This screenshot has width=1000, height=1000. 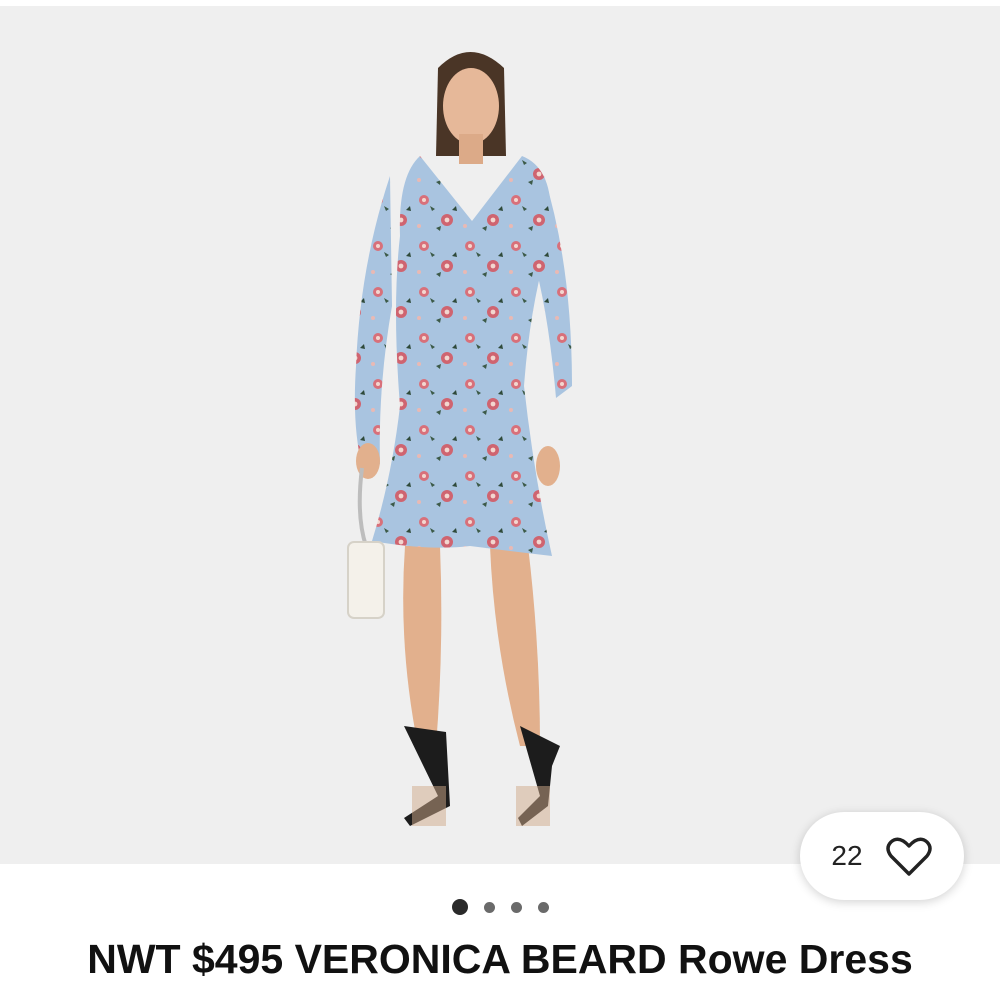 What do you see at coordinates (500, 907) in the screenshot?
I see `image-carousel-indicator` at bounding box center [500, 907].